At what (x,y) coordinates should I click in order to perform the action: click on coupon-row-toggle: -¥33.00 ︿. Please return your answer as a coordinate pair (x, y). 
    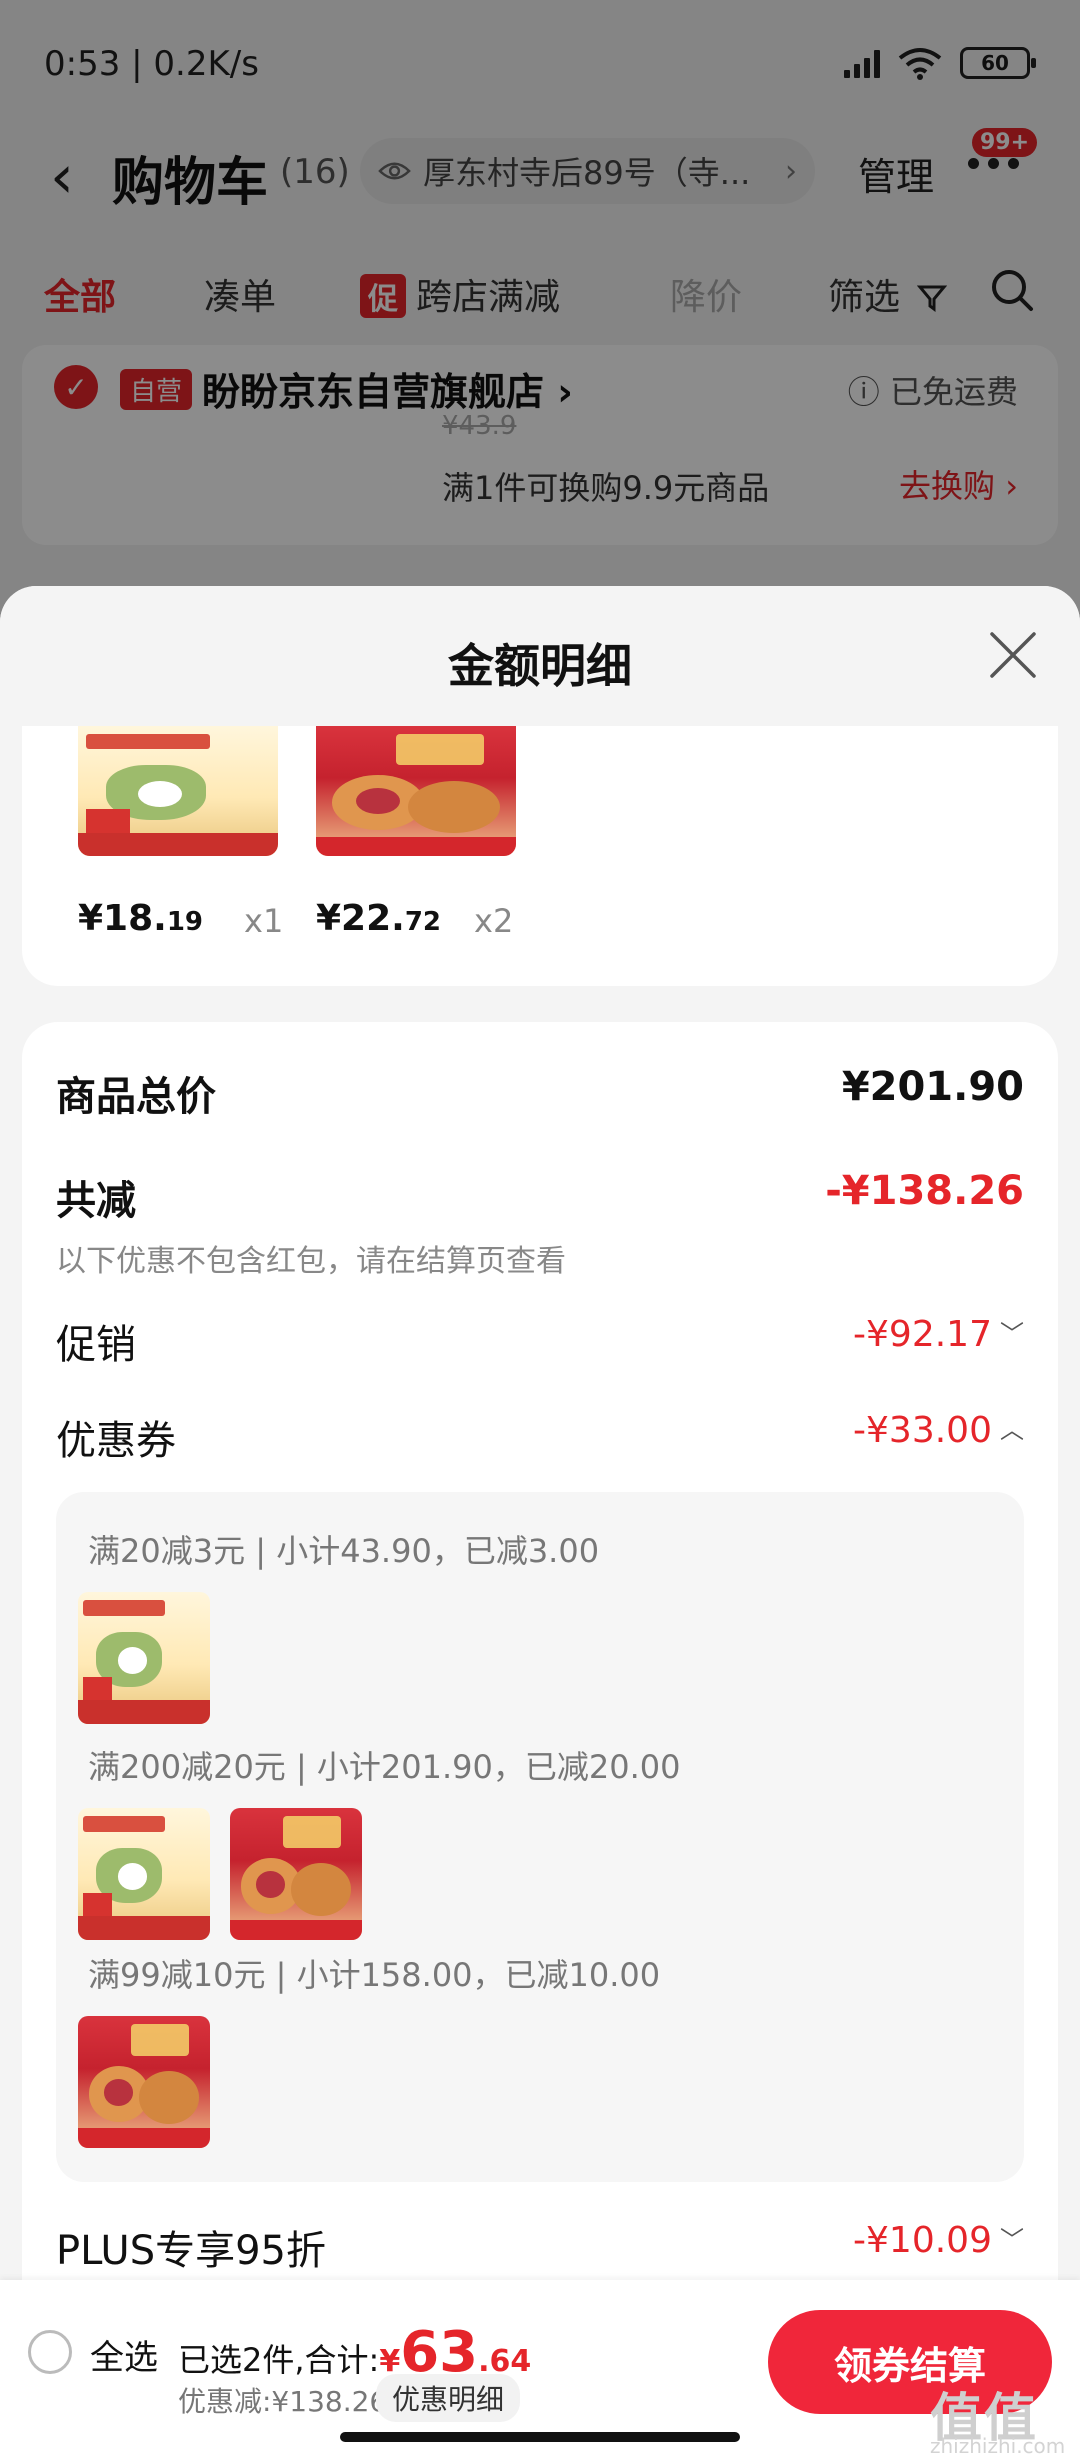
    Looking at the image, I should click on (938, 1430).